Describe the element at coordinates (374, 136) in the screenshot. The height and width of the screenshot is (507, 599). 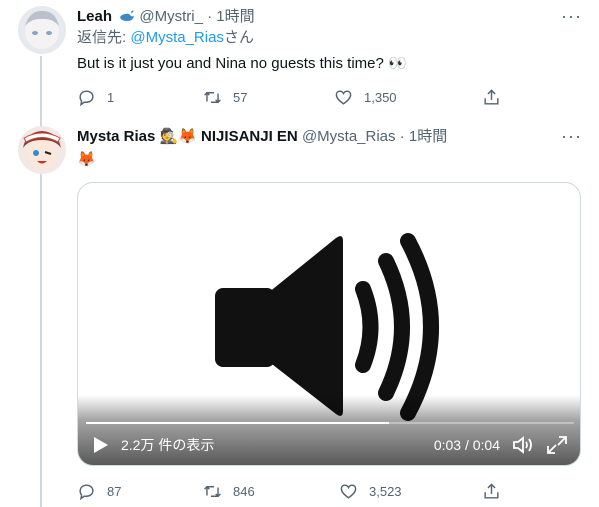
I see `handle-and-time: @Mysta_Rias · 1時間` at that location.